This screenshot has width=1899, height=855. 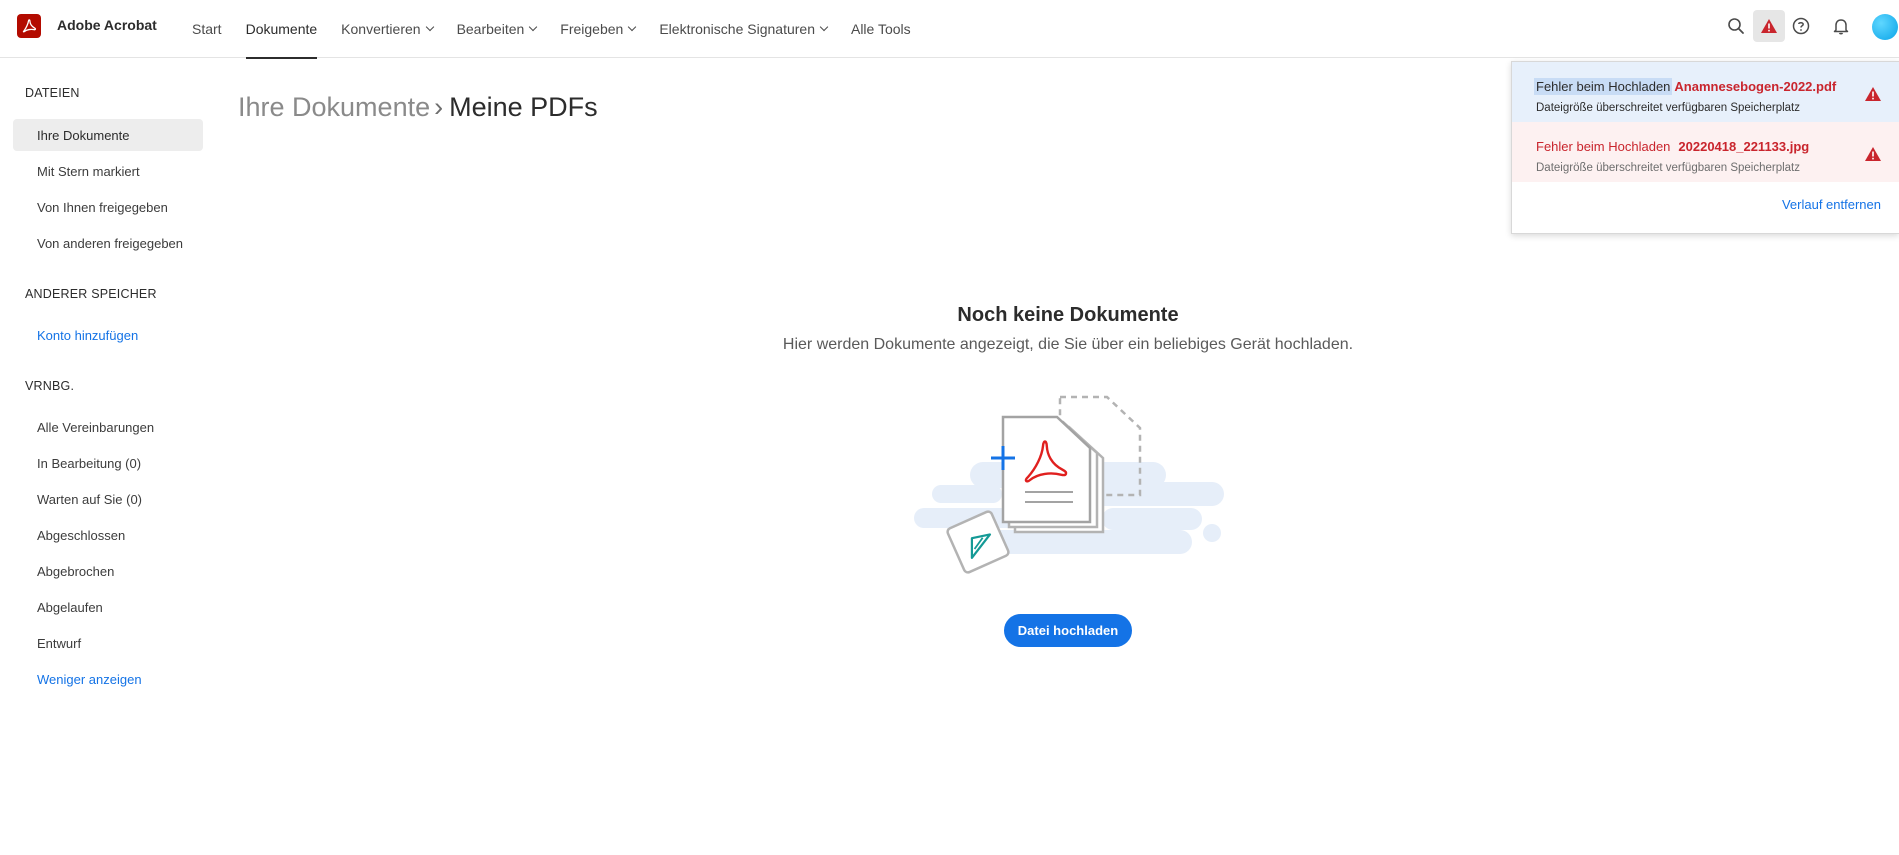 What do you see at coordinates (81, 535) in the screenshot?
I see `sidebar-item-label: Abgeschlossen` at bounding box center [81, 535].